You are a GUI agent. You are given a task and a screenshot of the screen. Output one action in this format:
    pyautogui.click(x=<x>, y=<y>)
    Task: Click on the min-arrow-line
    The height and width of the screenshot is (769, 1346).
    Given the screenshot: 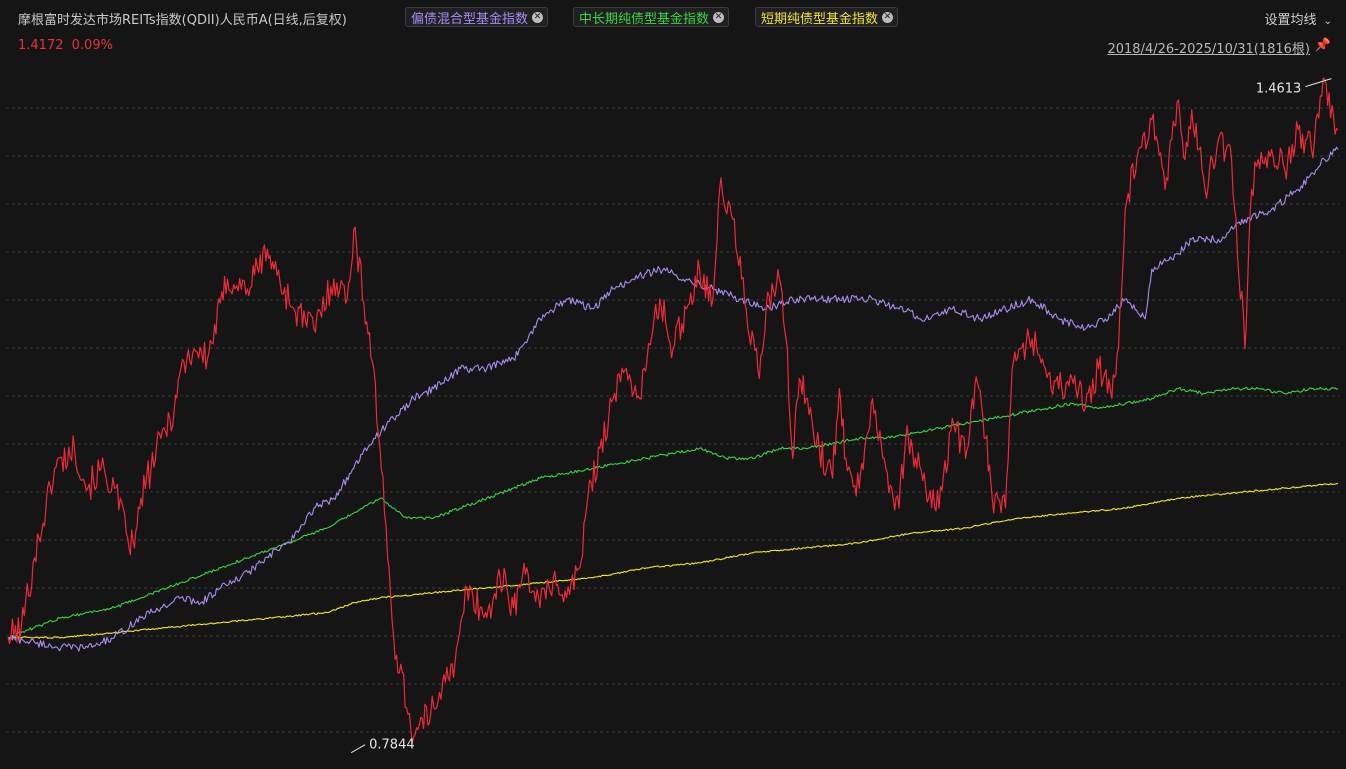 What is the action you would take?
    pyautogui.click(x=358, y=749)
    